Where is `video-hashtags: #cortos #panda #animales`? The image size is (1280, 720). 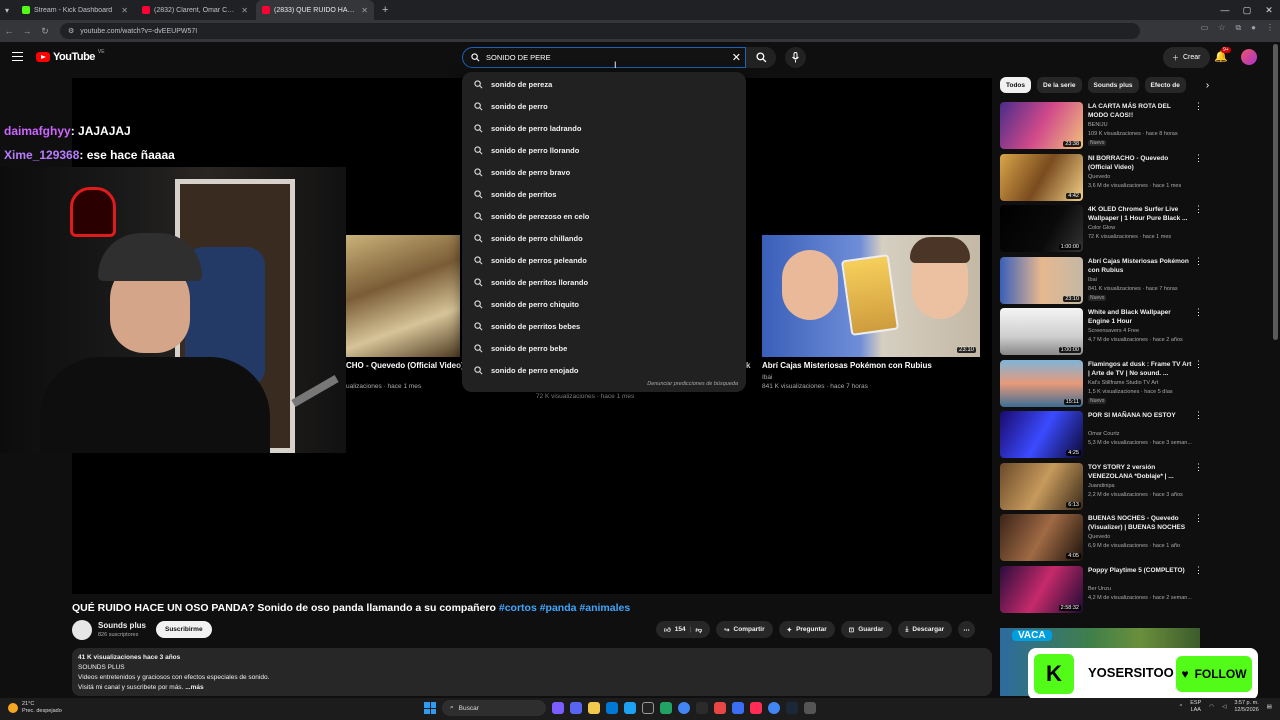
video-hashtags: #cortos #panda #animales is located at coordinates (564, 608).